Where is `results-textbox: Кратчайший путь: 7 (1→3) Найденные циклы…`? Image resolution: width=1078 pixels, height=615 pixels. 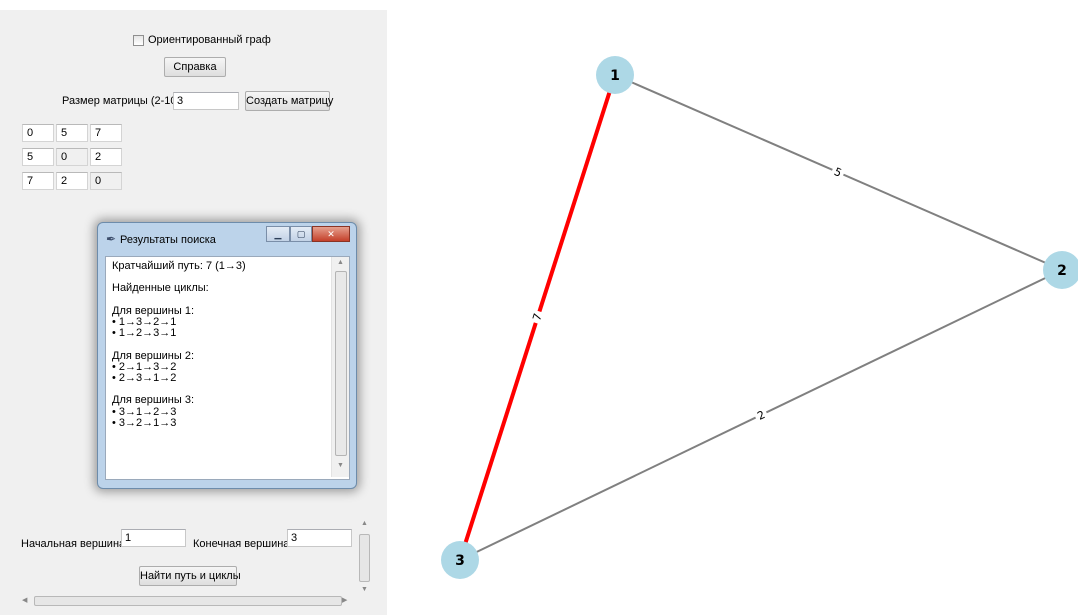 results-textbox: Кратчайший путь: 7 (1→3) Найденные циклы… is located at coordinates (227, 368).